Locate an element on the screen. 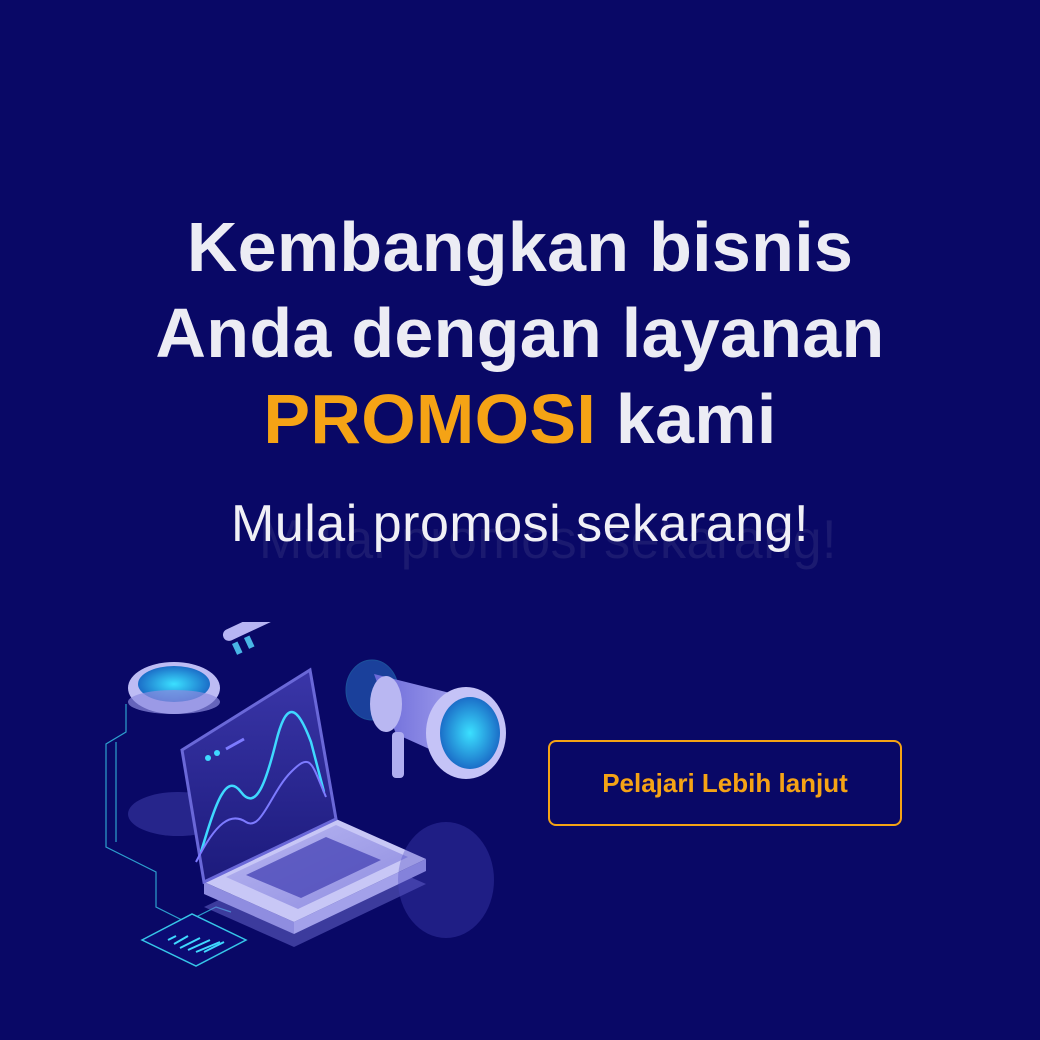 Image resolution: width=1040 pixels, height=1040 pixels. headline-line-2: Anda dengan layanan is located at coordinates (520, 333).